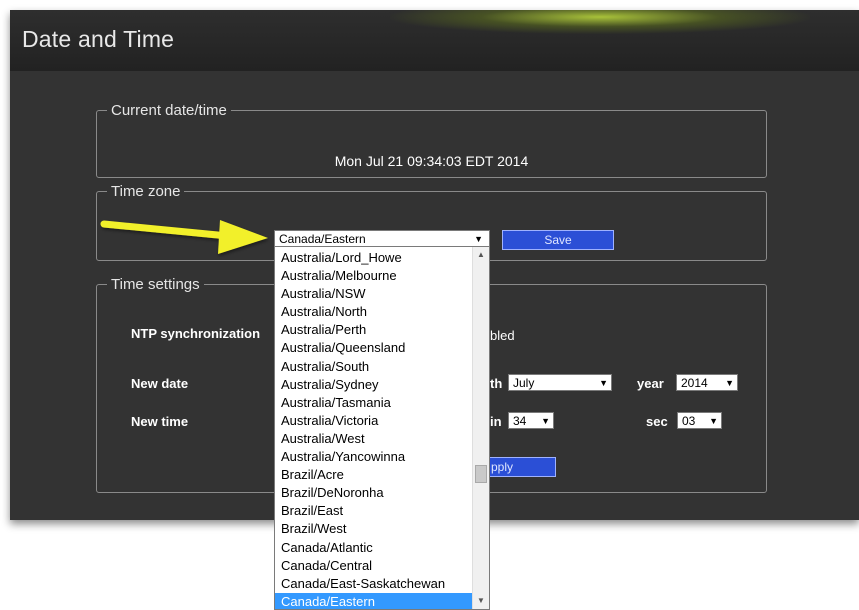 Image resolution: width=859 pixels, height=610 pixels. Describe the element at coordinates (374, 475) in the screenshot. I see `timezone-option: Brazil/Acre` at that location.